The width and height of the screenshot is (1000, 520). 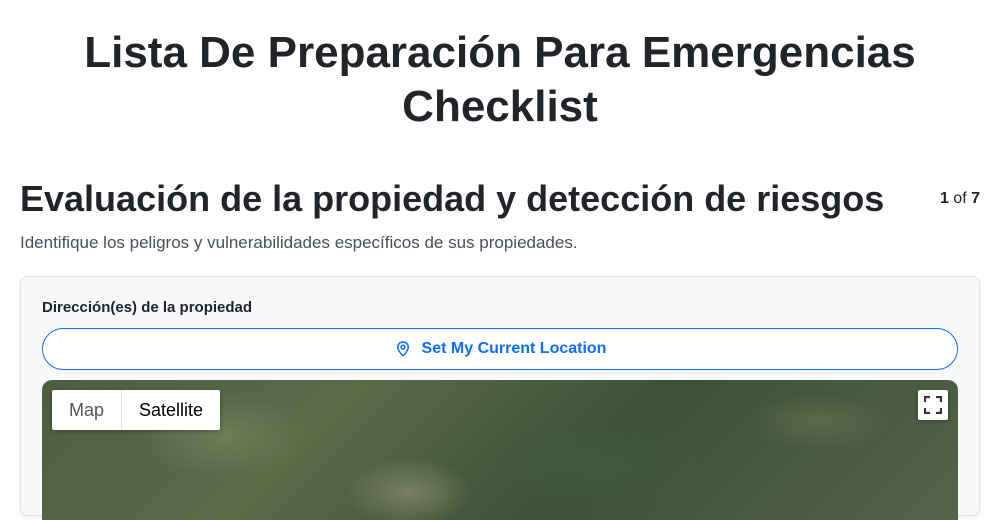 What do you see at coordinates (514, 348) in the screenshot?
I see `set-current-location-label: Set My Current Location` at bounding box center [514, 348].